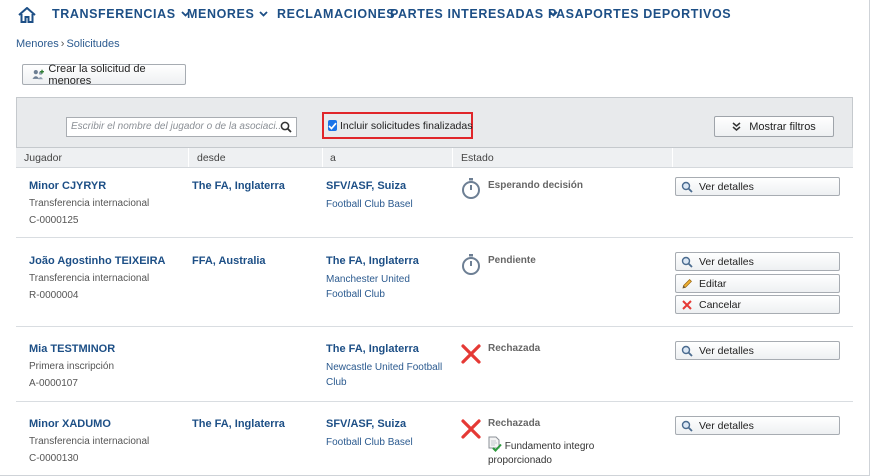  I want to click on request-code: C-0000130, so click(54, 458).